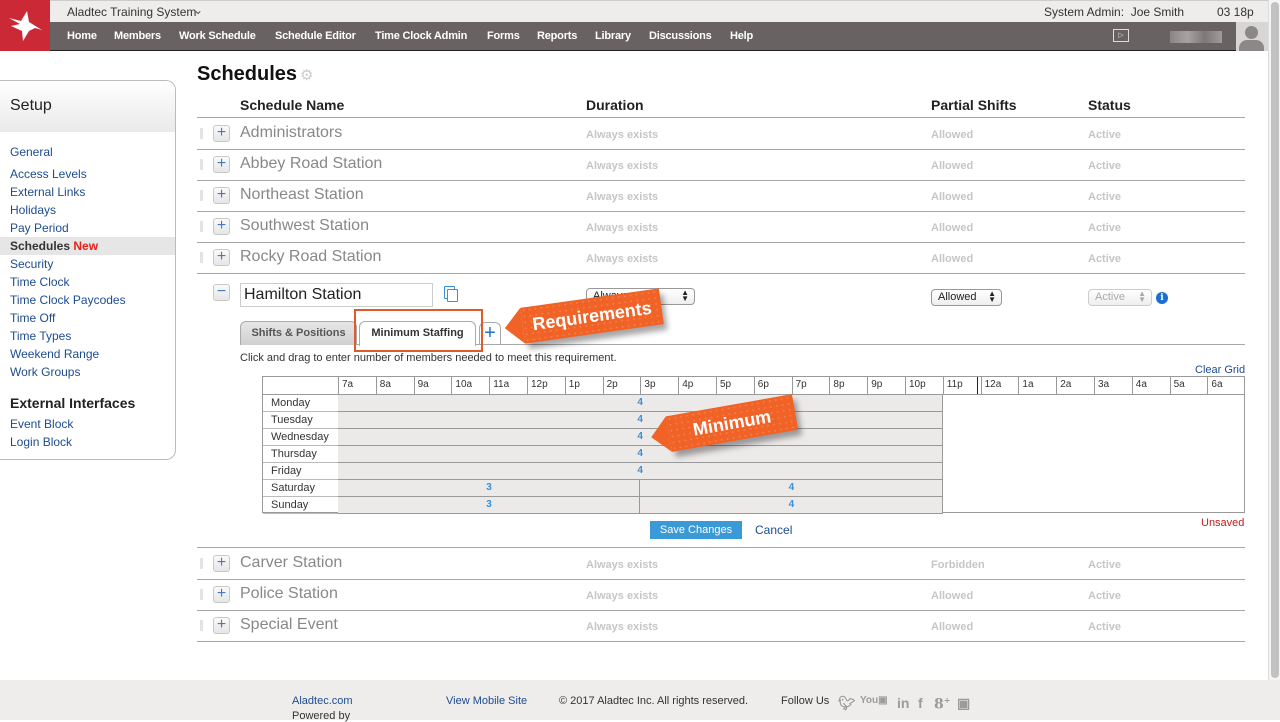  I want to click on schedule-name: Northeast Station, so click(302, 195).